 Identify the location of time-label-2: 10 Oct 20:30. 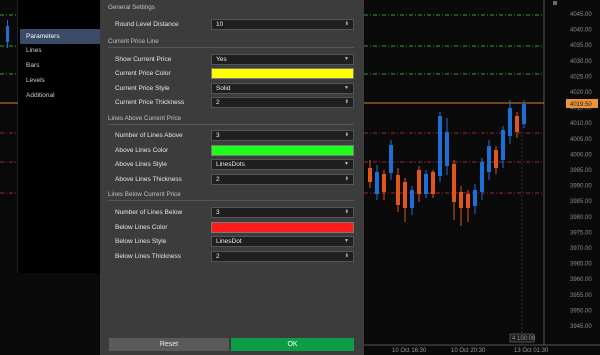
(468, 351).